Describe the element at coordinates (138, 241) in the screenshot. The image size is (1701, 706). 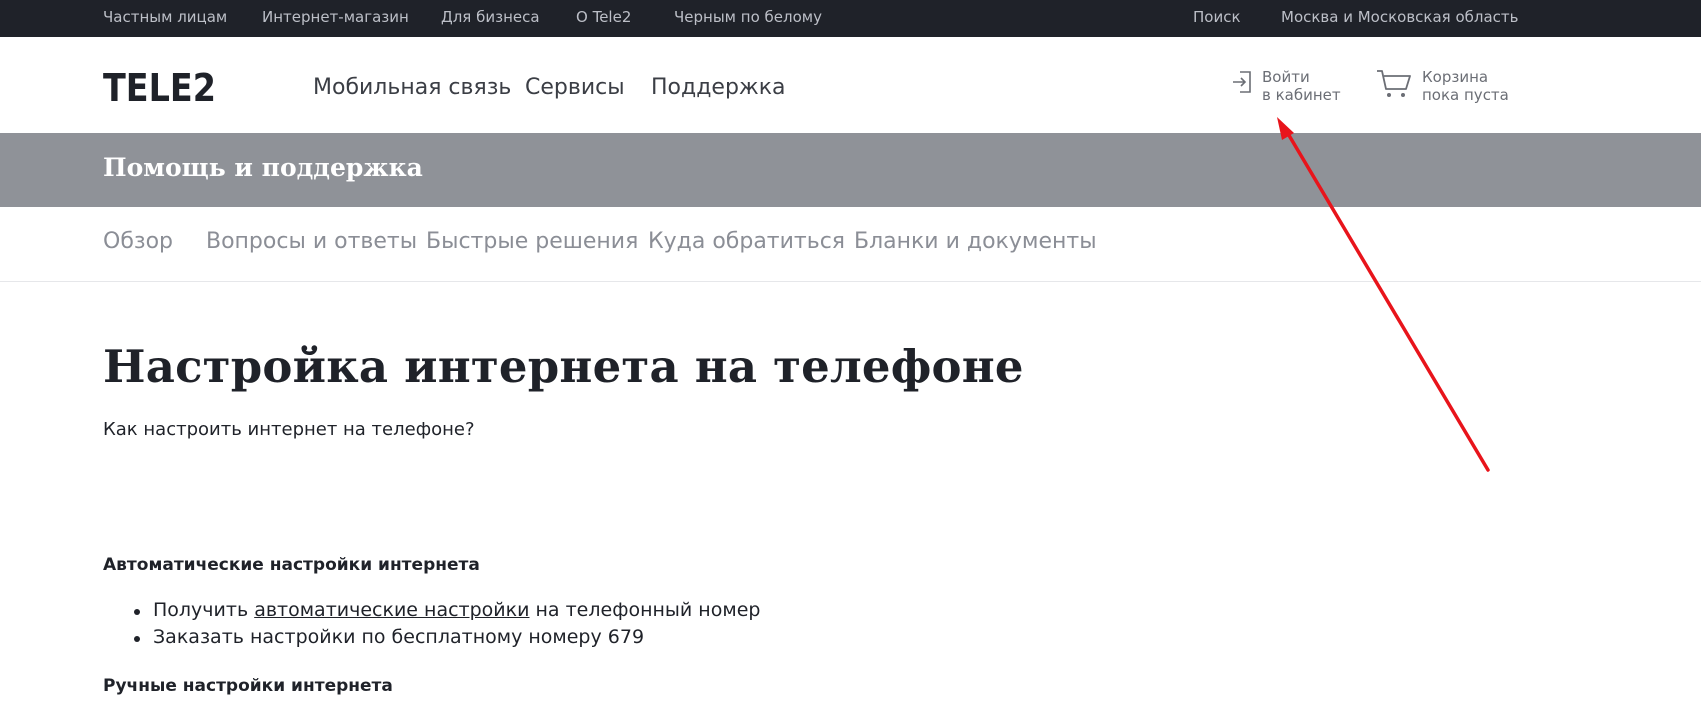
I see `subnav-overview: Обзор` at that location.